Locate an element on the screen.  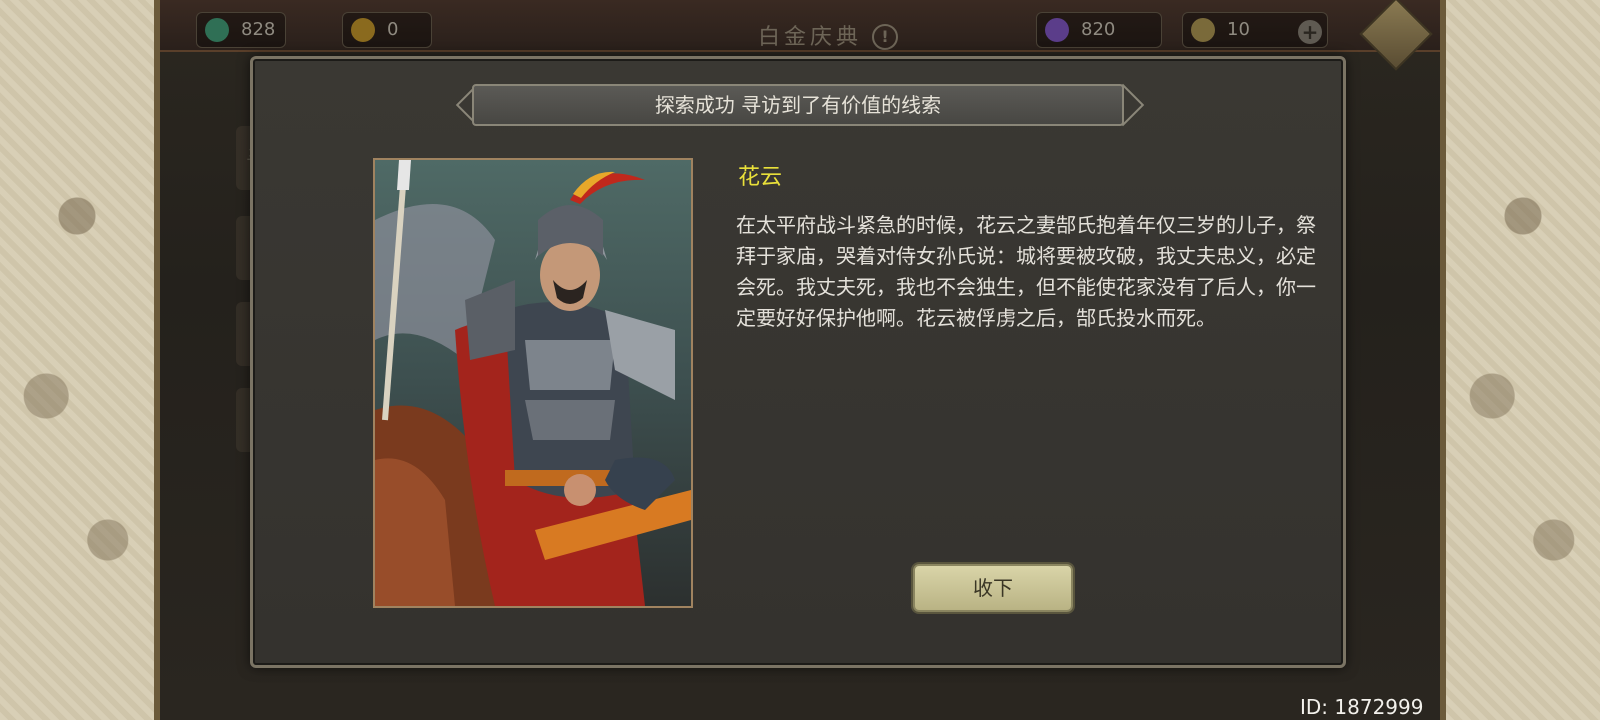
orb-icon is located at coordinates (1057, 30).